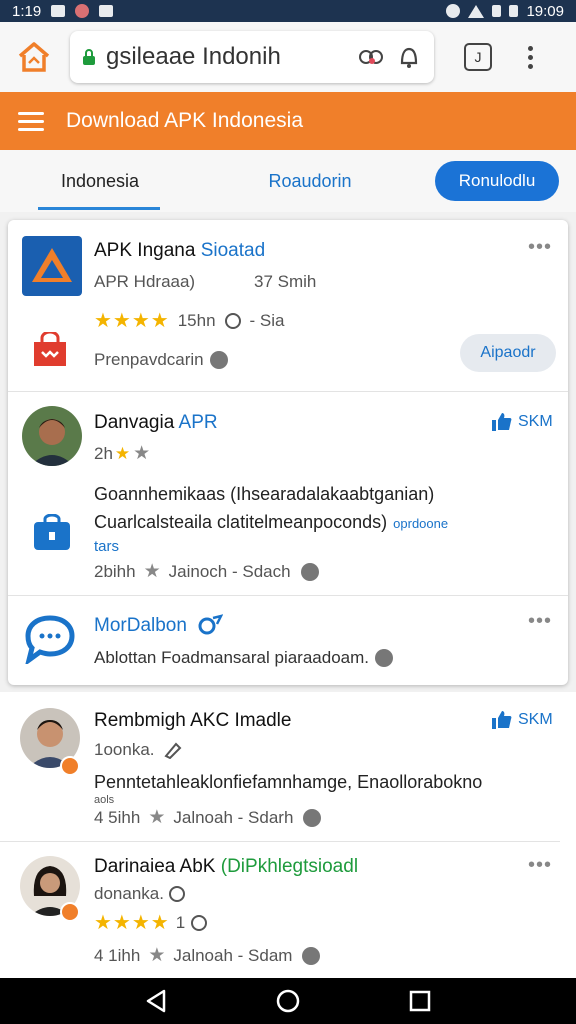  I want to click on rating-text: 15hn, so click(196, 320).